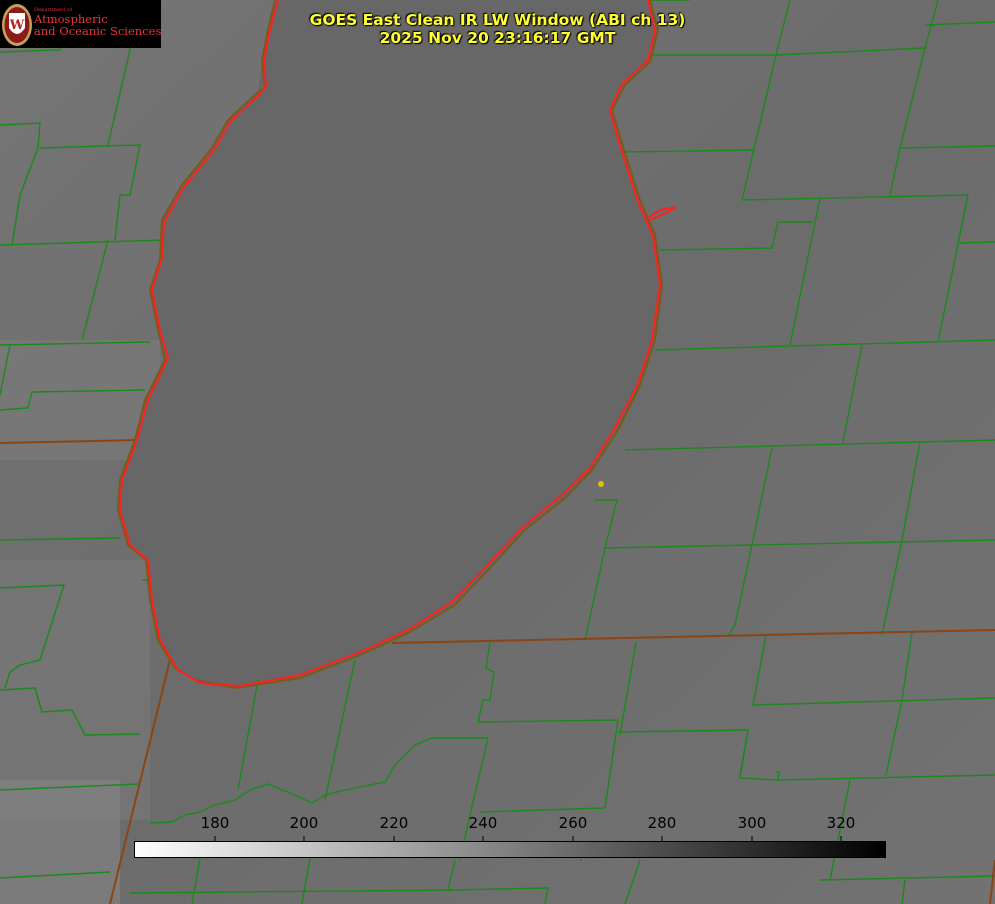 The image size is (995, 904). Describe the element at coordinates (497, 38) in the screenshot. I see `title-timestamp: 2025 Nov 20 23:16:17 GMT` at that location.